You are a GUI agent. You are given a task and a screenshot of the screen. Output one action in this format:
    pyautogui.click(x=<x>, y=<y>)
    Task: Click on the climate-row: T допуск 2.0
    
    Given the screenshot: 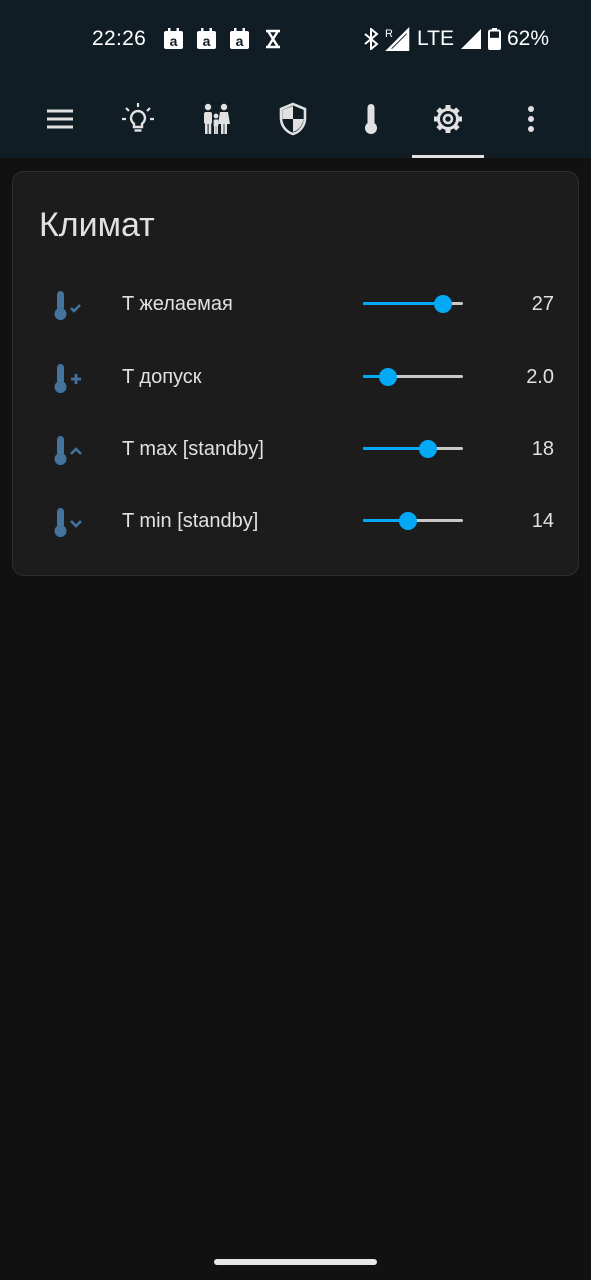 What is the action you would take?
    pyautogui.click(x=296, y=377)
    